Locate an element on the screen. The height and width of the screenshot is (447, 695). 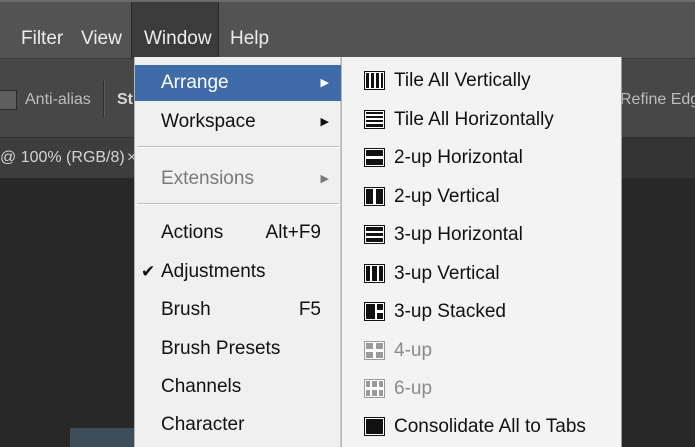
menu-item-label: Actions is located at coordinates (192, 232).